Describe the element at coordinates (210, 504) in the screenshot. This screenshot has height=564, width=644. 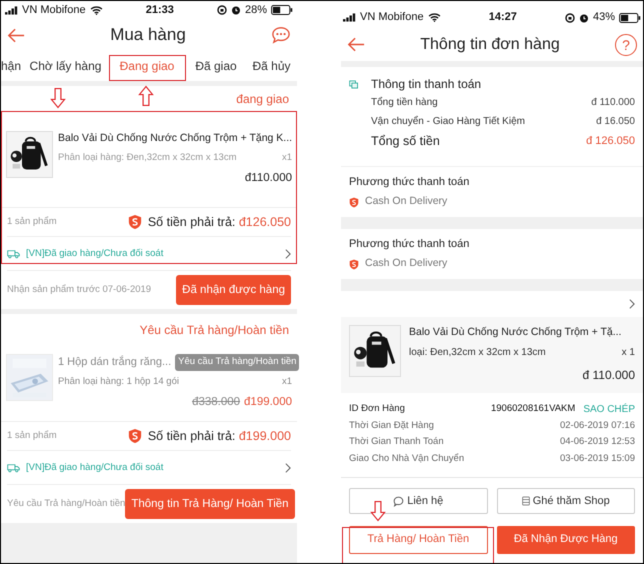
I see `order-action-button: Thông tin Trả Hàng/ Hoàn Tiền` at that location.